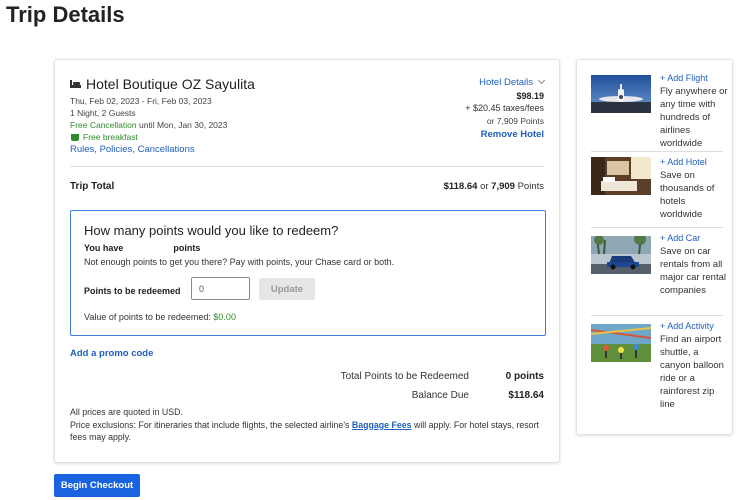 This screenshot has width=749, height=500. What do you see at coordinates (687, 326) in the screenshot?
I see `add-activity-link: + Add Activity` at bounding box center [687, 326].